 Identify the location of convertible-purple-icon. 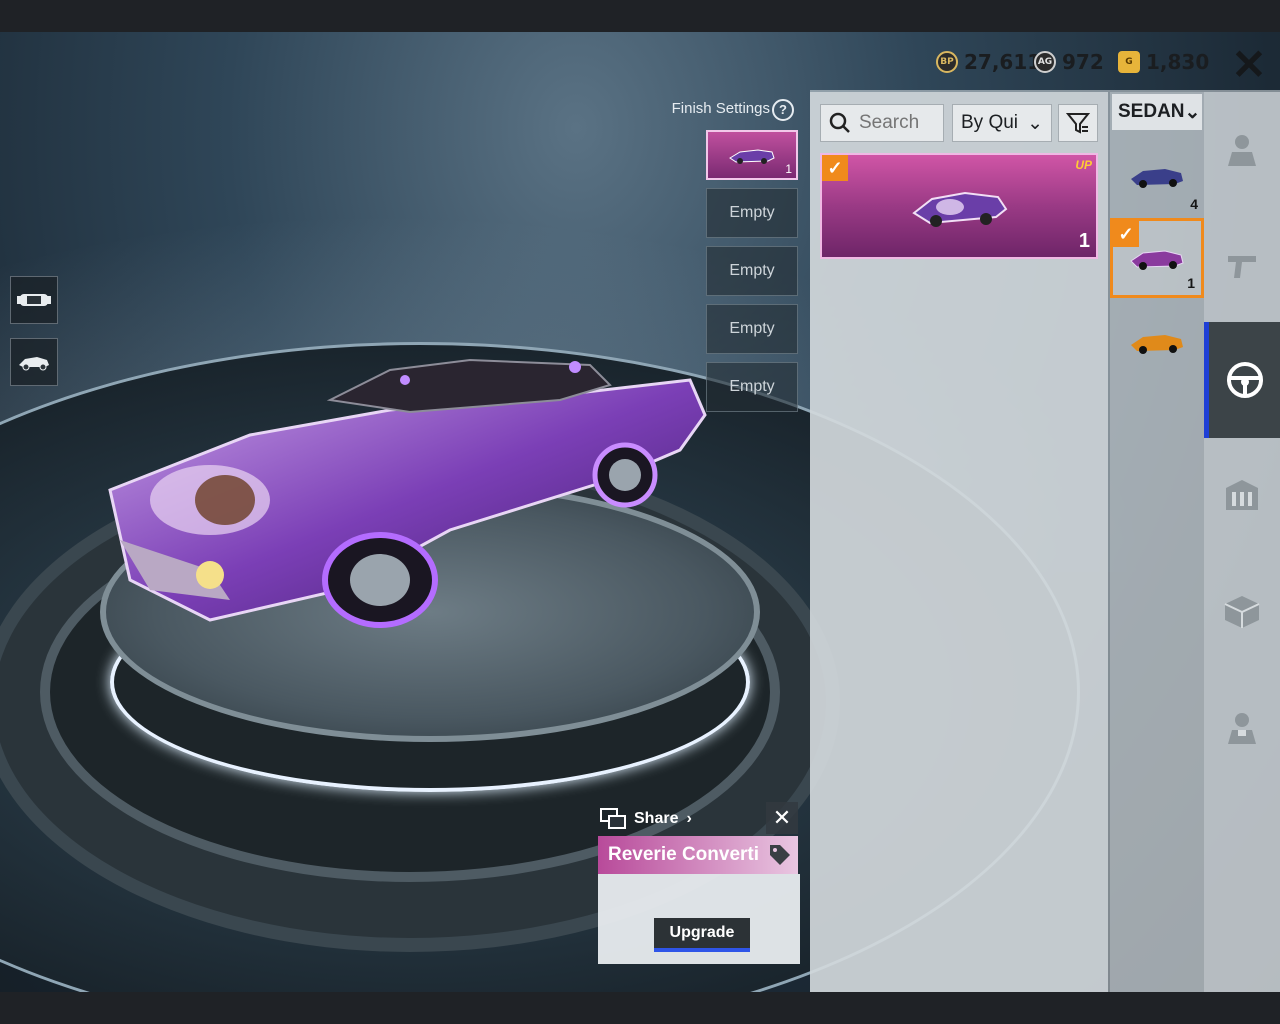
(1157, 260).